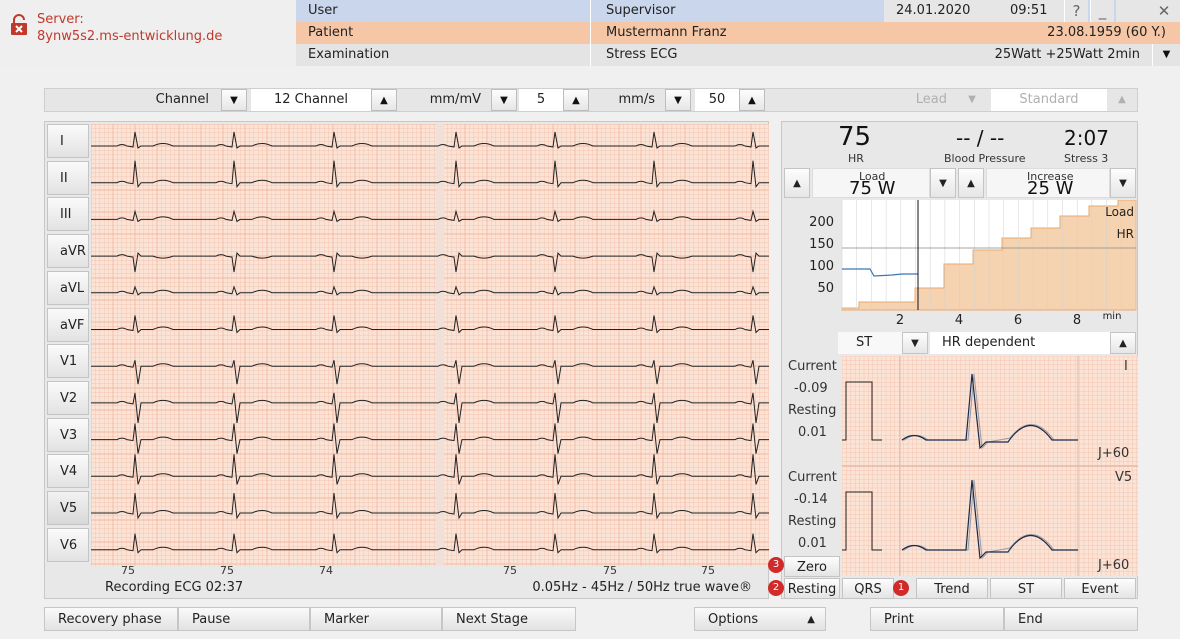 The height and width of the screenshot is (639, 1180). Describe the element at coordinates (821, 266) in the screenshot. I see `trend-ytick: 100` at that location.